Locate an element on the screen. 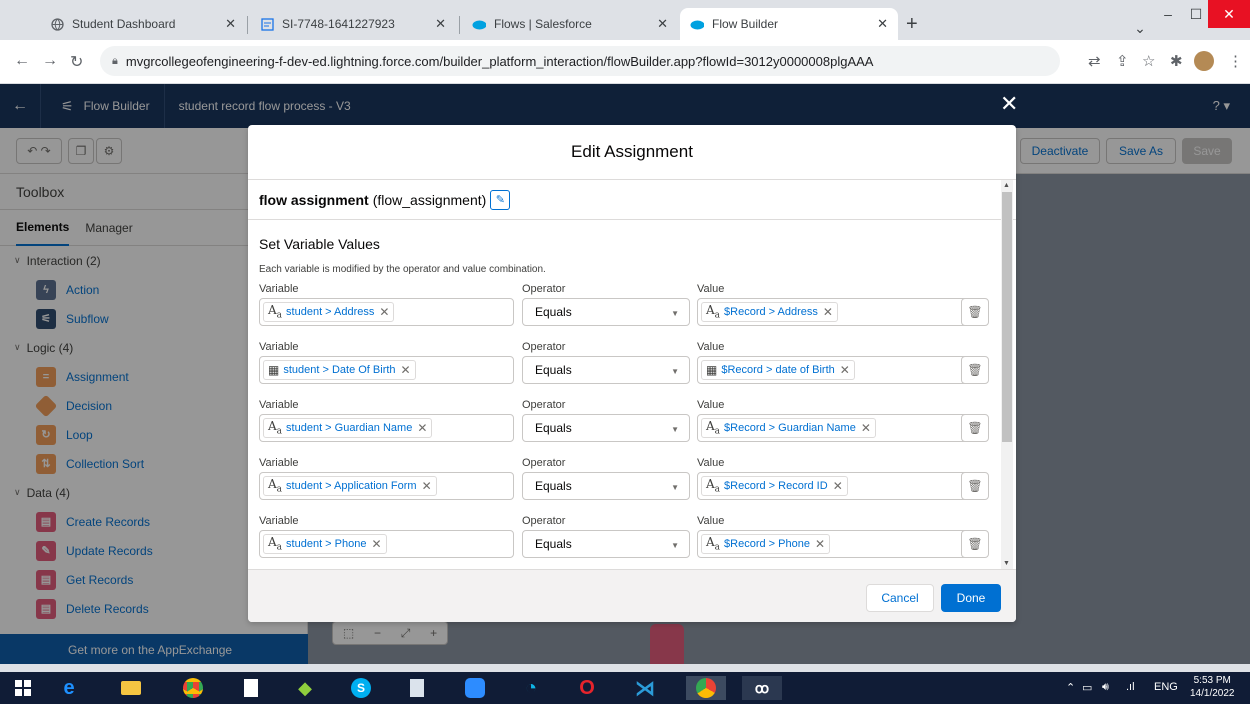 The height and width of the screenshot is (704, 1250). appexchange-link: Get more on the AppExchange is located at coordinates (154, 649).